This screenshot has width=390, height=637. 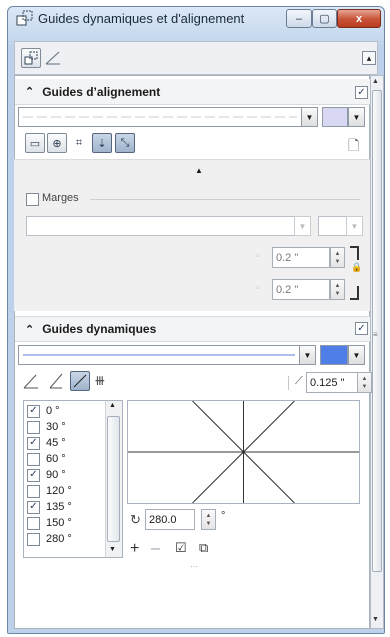 What do you see at coordinates (361, 92) in the screenshot?
I see `alignment-enable-checkbox: ✓` at bounding box center [361, 92].